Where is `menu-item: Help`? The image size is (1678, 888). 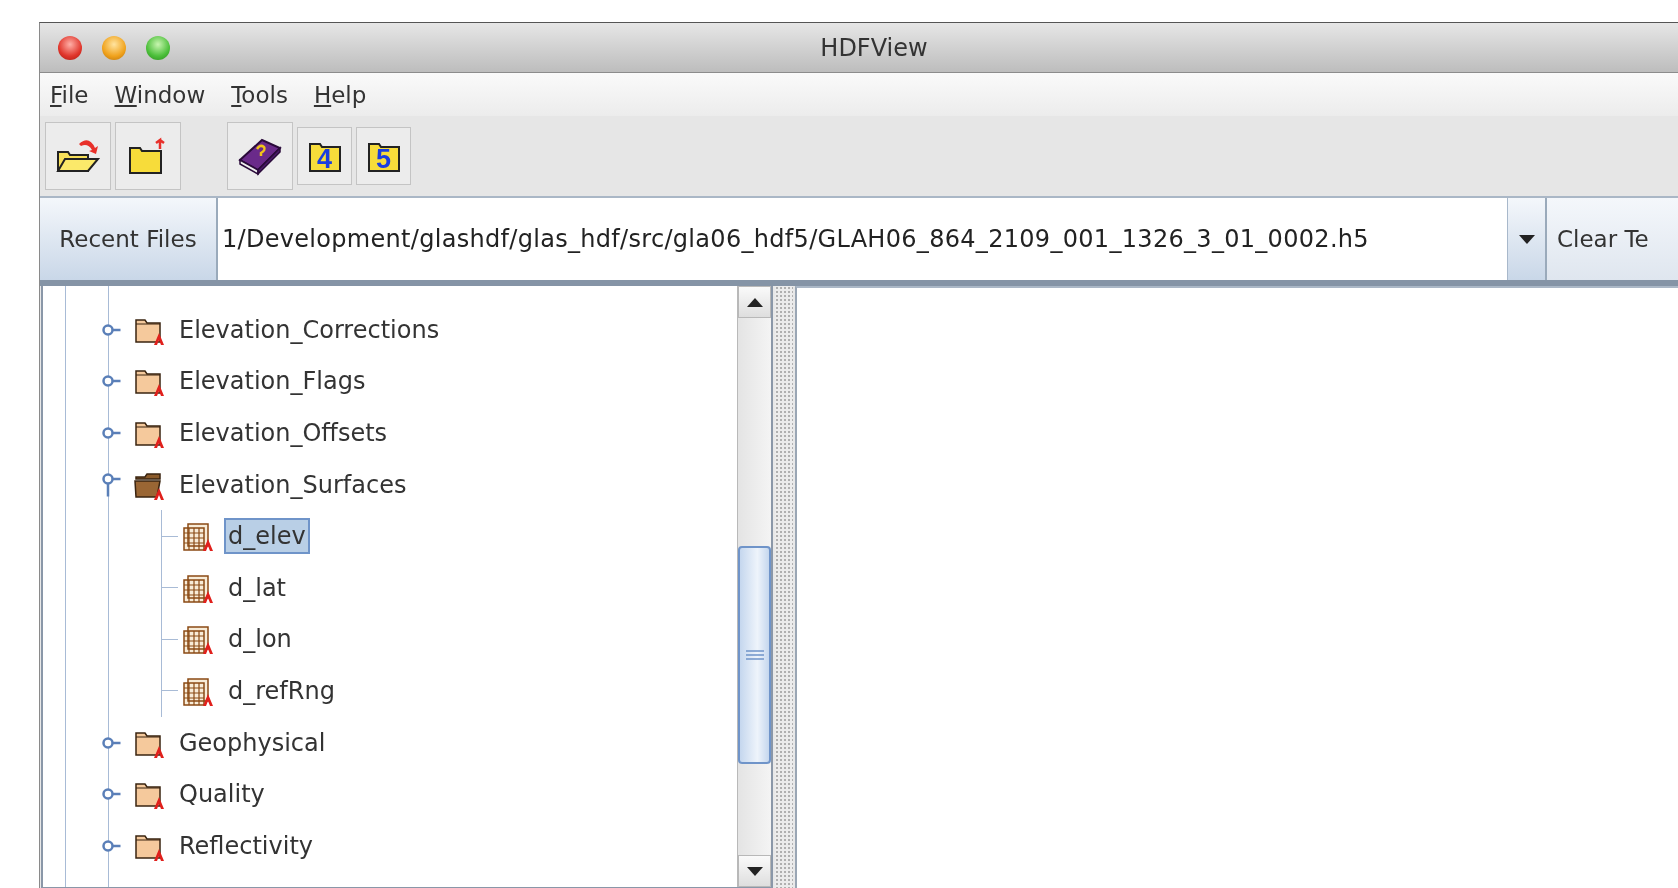 menu-item: Help is located at coordinates (340, 94).